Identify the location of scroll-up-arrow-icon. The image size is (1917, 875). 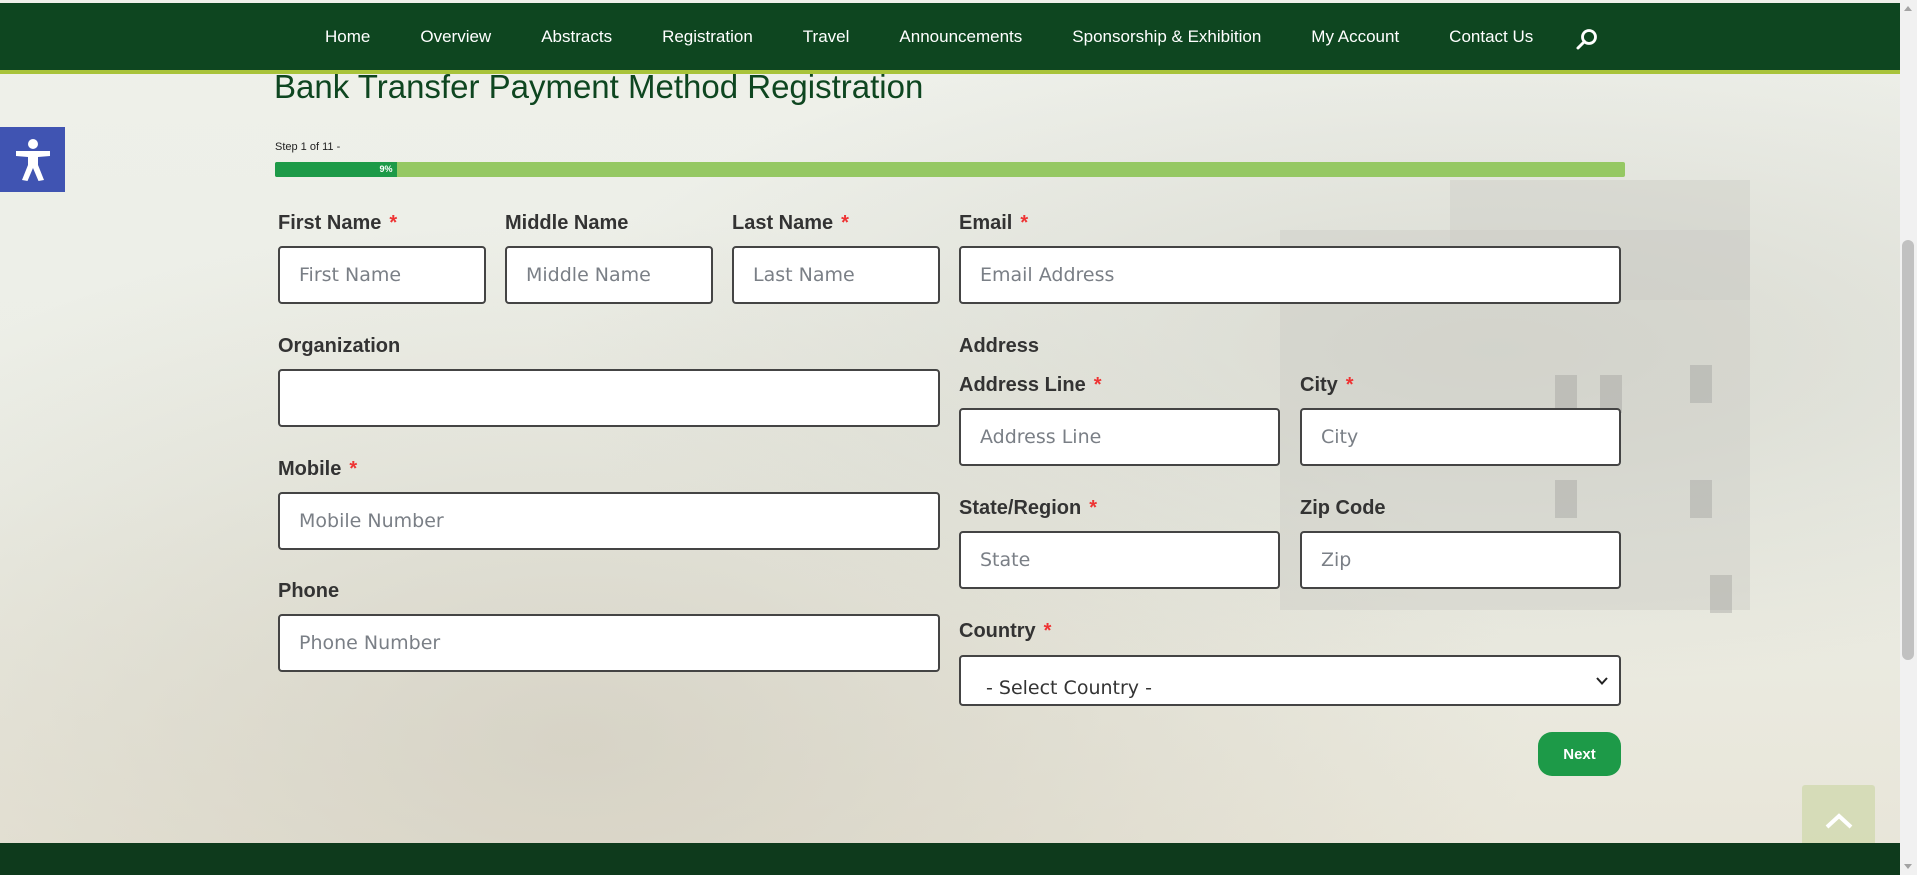
(1908, 8).